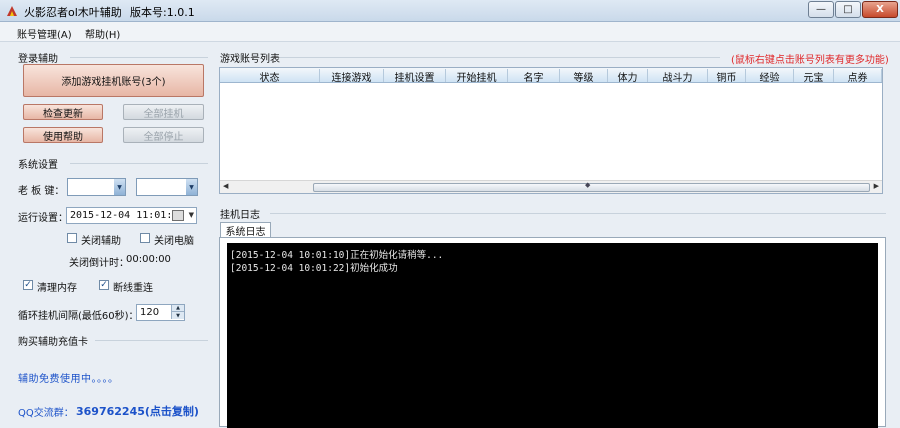  Describe the element at coordinates (163, 135) in the screenshot. I see `all-stop-button: 全部停止` at that location.